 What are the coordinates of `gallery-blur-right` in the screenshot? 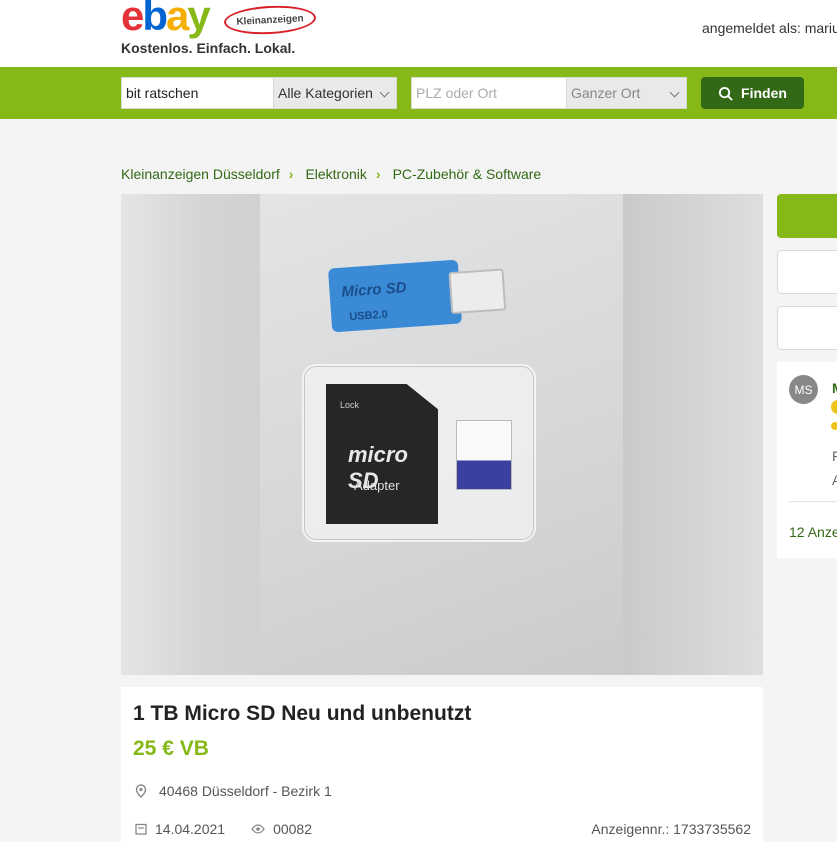 It's located at (693, 434).